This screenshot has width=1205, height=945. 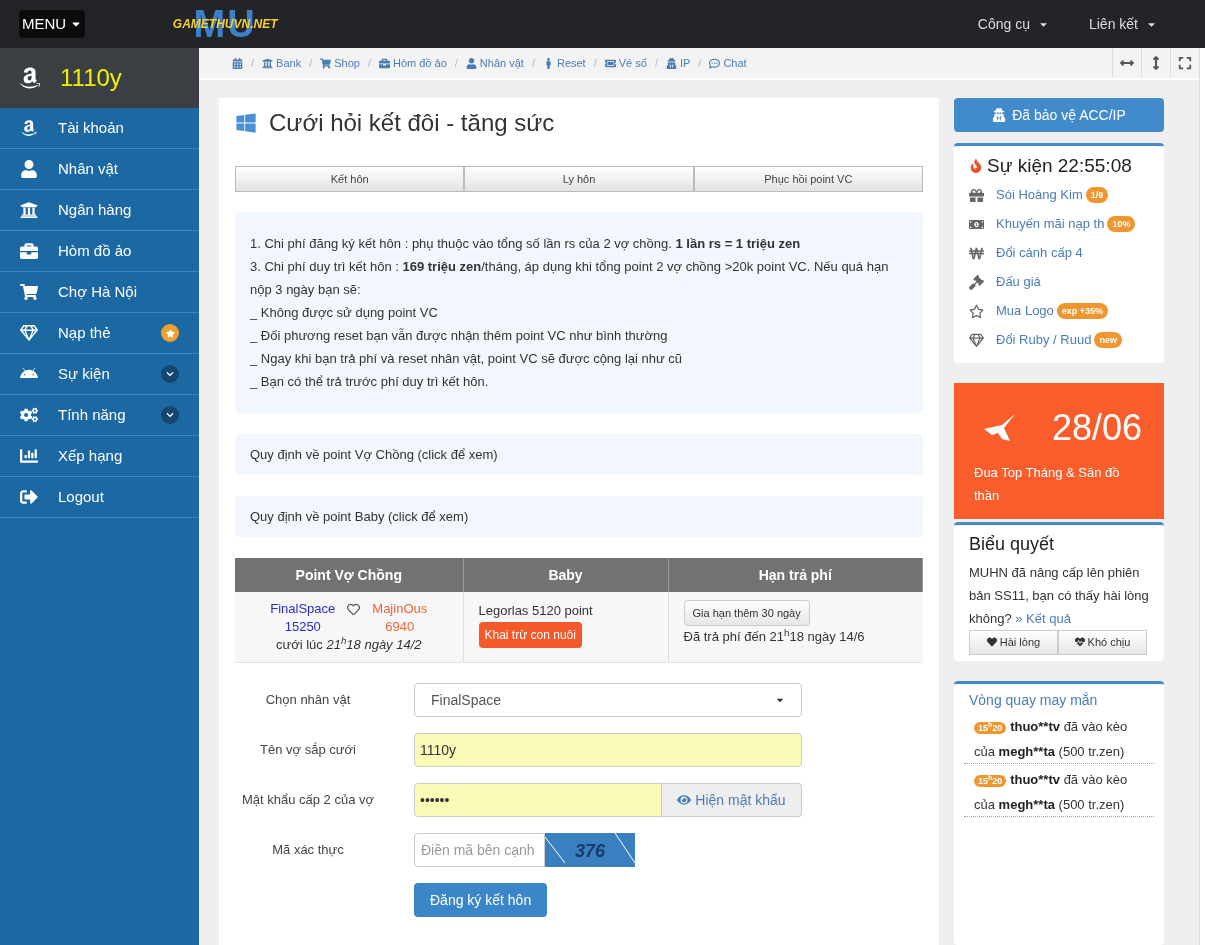 I want to click on info-text: 3. Chi phí duy trì kết hôn : 169 triệu zen/tháng, áp dụng khi tổng point 2 vợ chồng >20k point VC. Nếu quá hạn nộp 3 ngày bạn sẽ:, so click(x=570, y=278).